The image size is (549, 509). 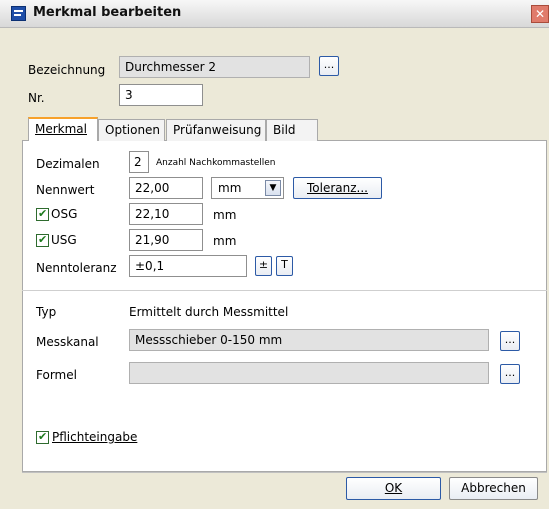 I want to click on title-bar: Merkmal bearbeiten ✕, so click(x=274, y=14).